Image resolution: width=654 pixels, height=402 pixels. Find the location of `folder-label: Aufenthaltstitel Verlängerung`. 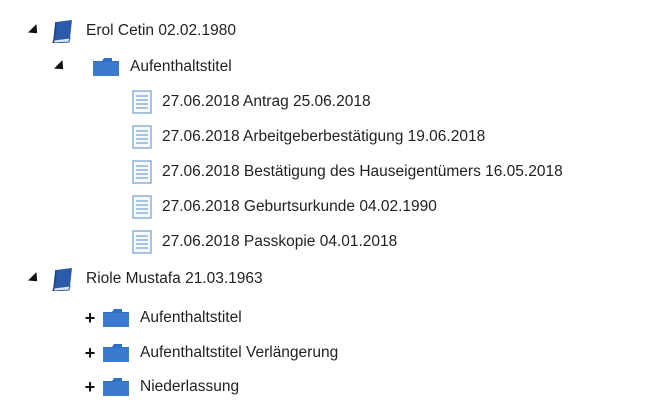

folder-label: Aufenthaltstitel Verlängerung is located at coordinates (239, 352).